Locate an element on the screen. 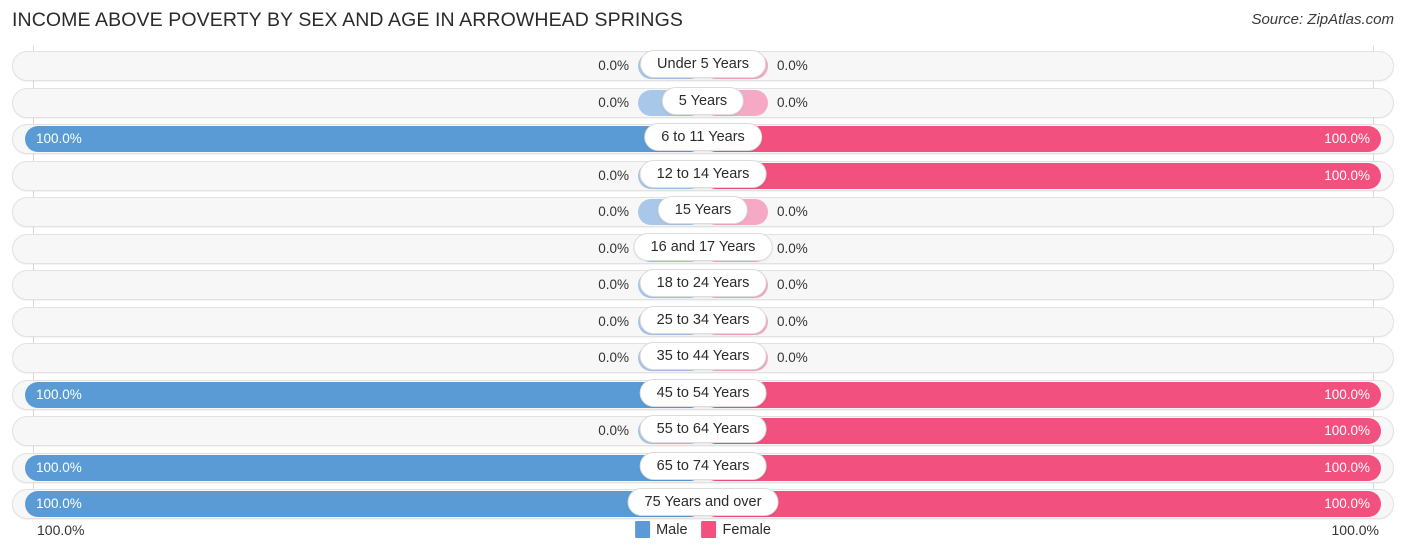 This screenshot has width=1406, height=558. chart-row: 0.0% 100.0% 55 to 64 Years is located at coordinates (703, 430).